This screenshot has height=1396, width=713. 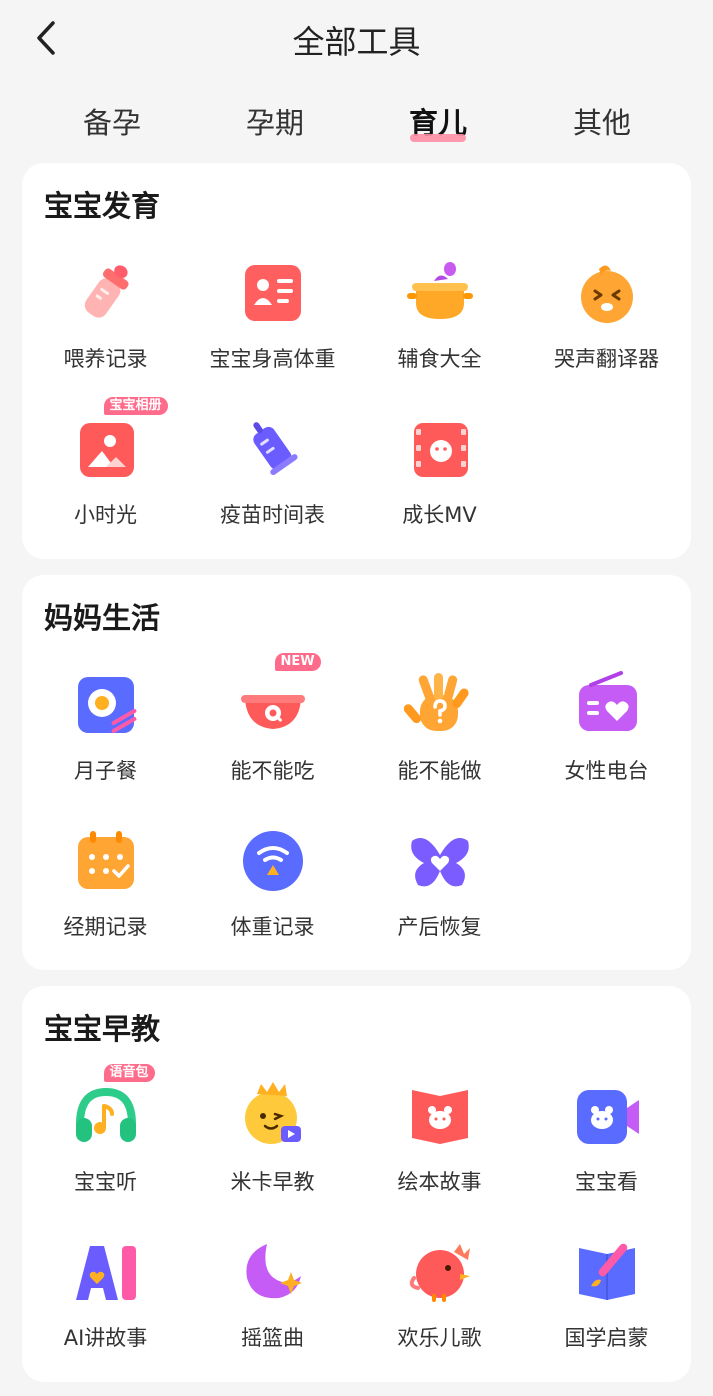 I want to click on radio-icon, so click(x=607, y=705).